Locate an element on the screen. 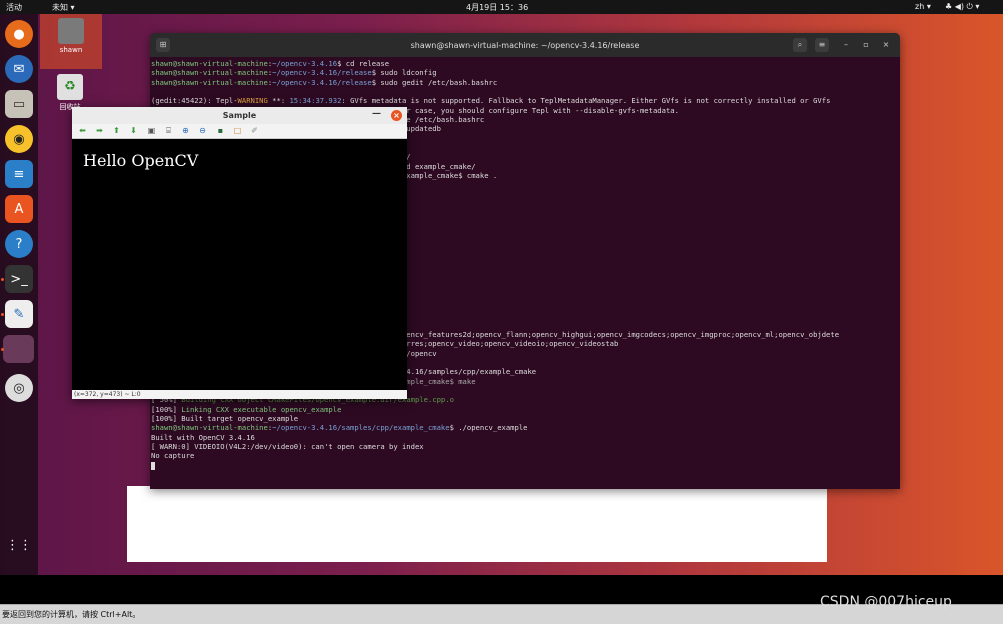 The image size is (1003, 624). background-window is located at coordinates (477, 524).